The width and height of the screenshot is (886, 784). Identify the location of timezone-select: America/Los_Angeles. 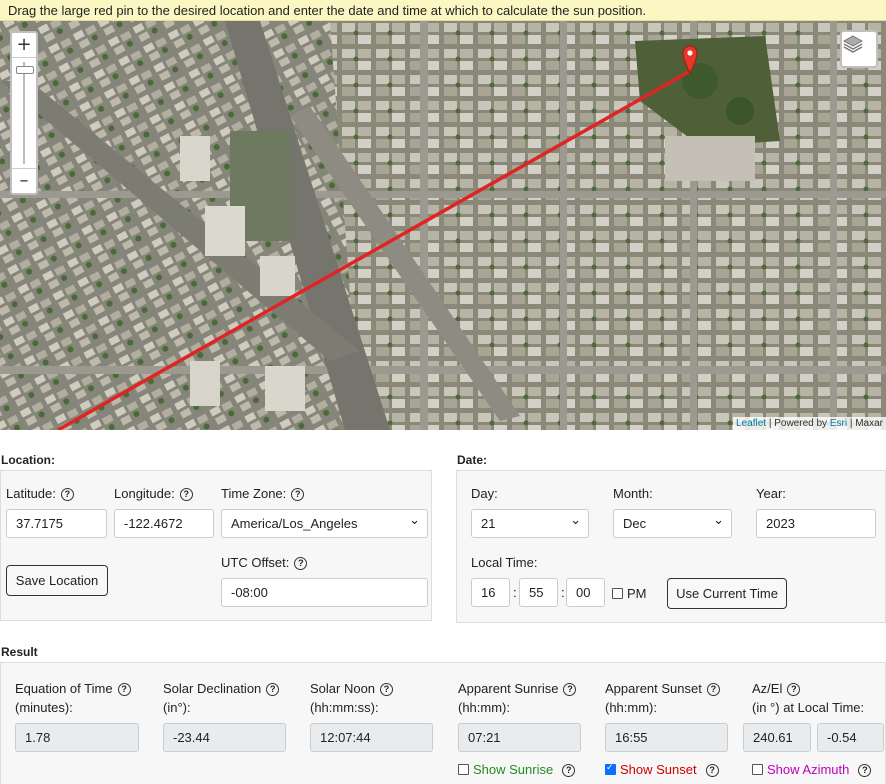
(324, 522).